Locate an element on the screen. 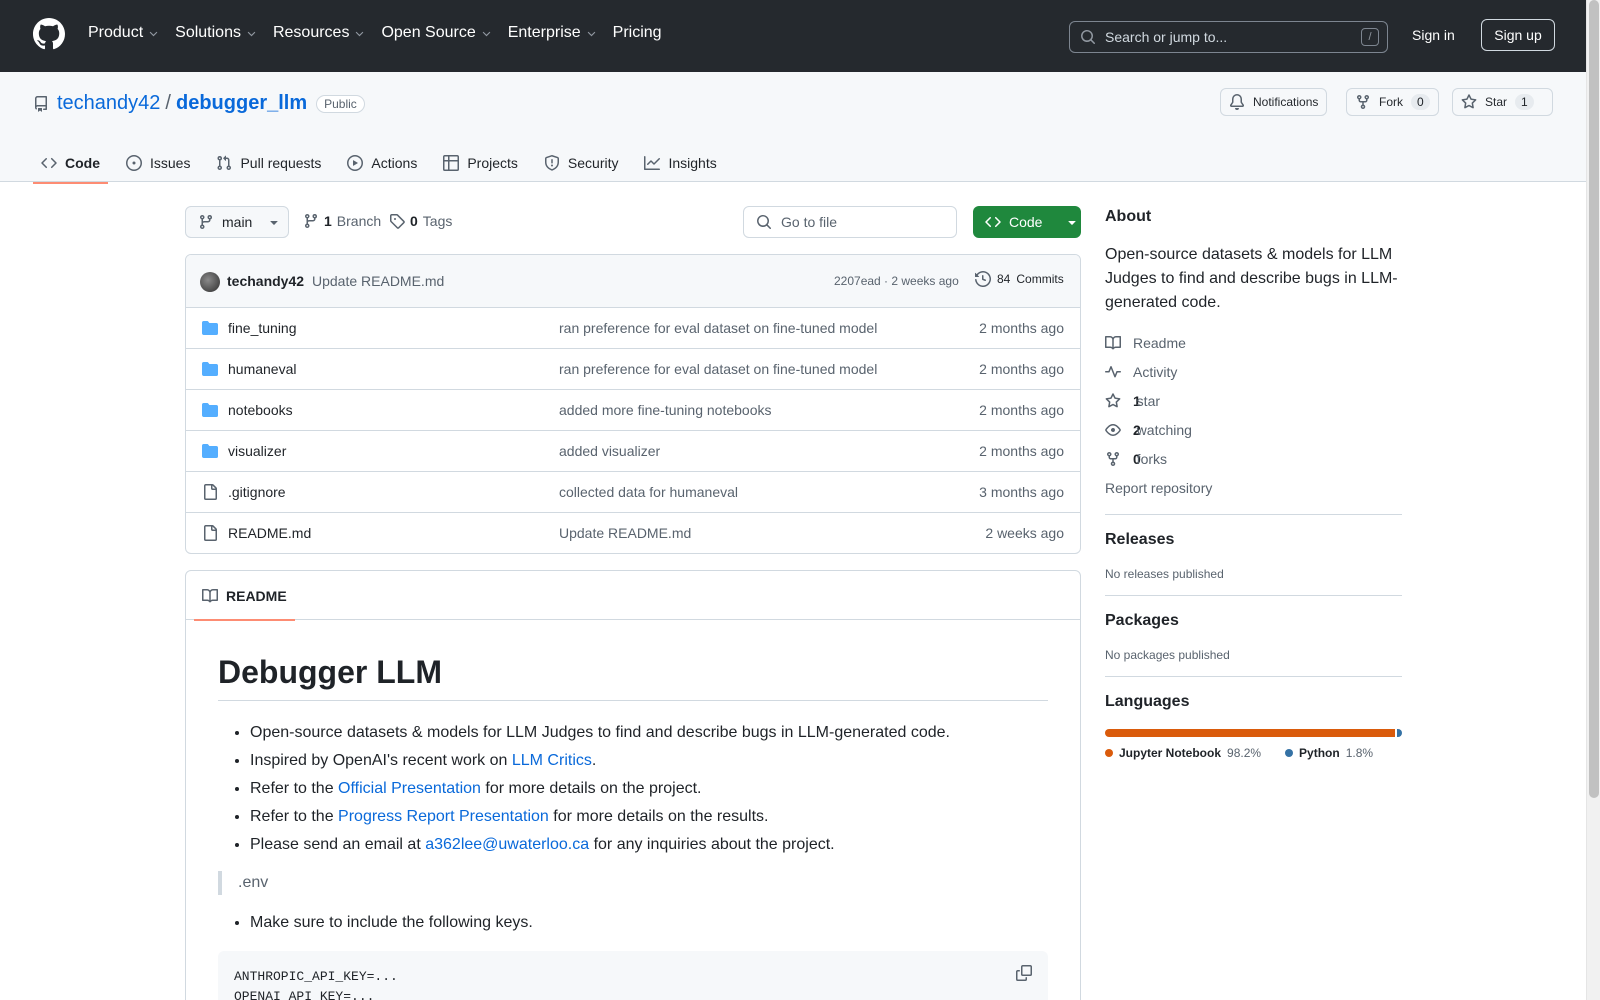 The height and width of the screenshot is (1000, 1600). sidebar-link-label: watching is located at coordinates (1162, 429).